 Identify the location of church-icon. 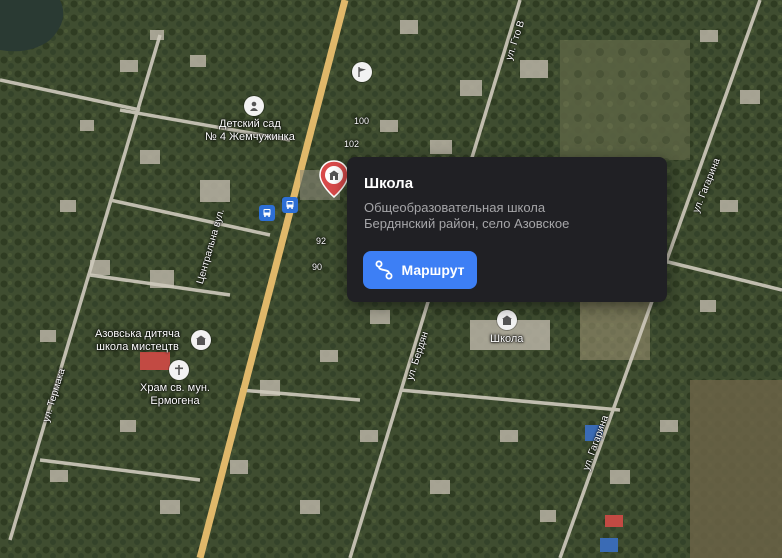
(179, 370).